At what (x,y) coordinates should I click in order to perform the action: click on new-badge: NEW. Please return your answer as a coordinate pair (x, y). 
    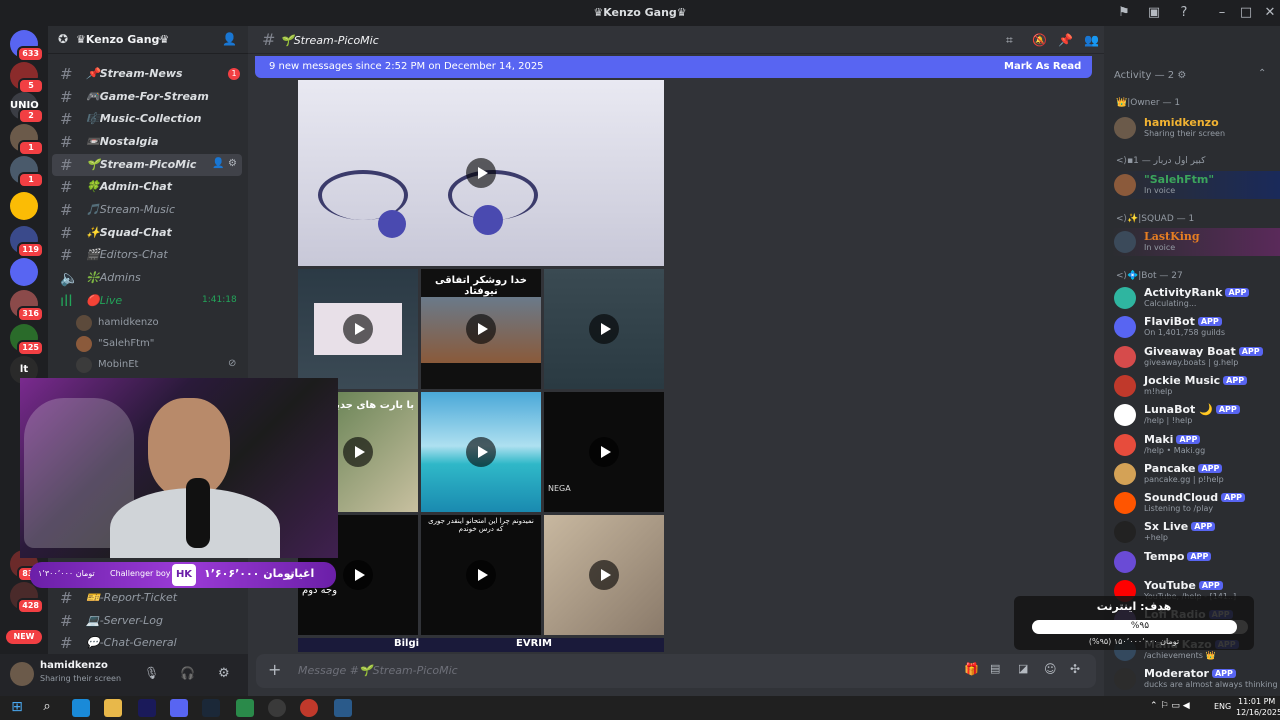
    Looking at the image, I should click on (24, 637).